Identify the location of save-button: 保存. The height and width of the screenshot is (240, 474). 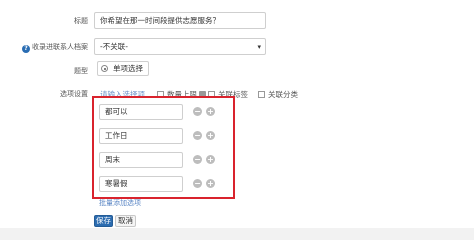
(103, 221).